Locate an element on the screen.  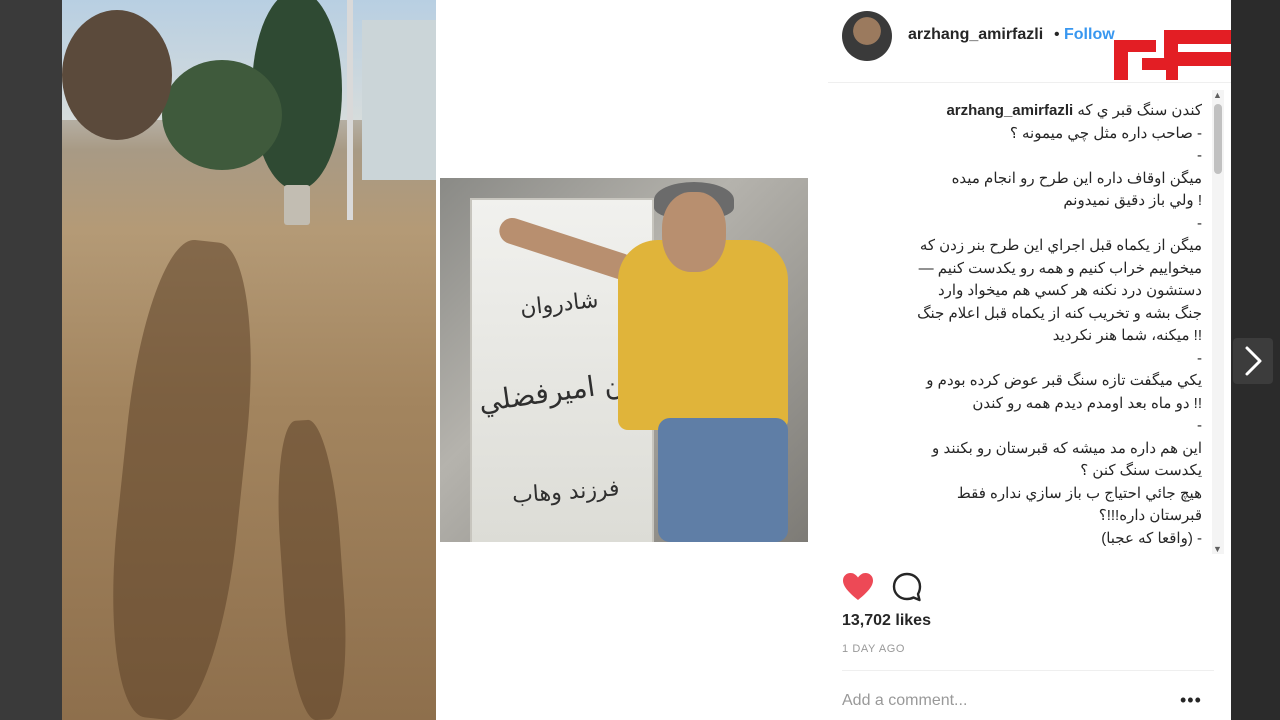
gravestone-line1: شادروان is located at coordinates (559, 304).